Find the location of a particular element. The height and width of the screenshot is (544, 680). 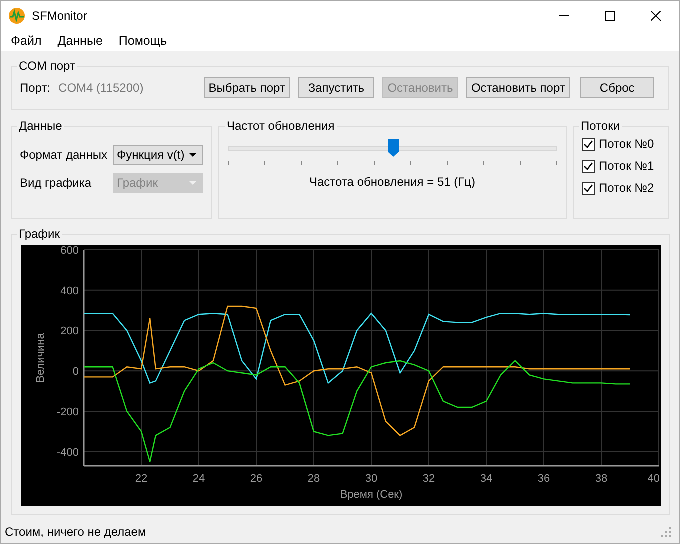

status-text: Стоим, ничего не делаем is located at coordinates (75, 532).